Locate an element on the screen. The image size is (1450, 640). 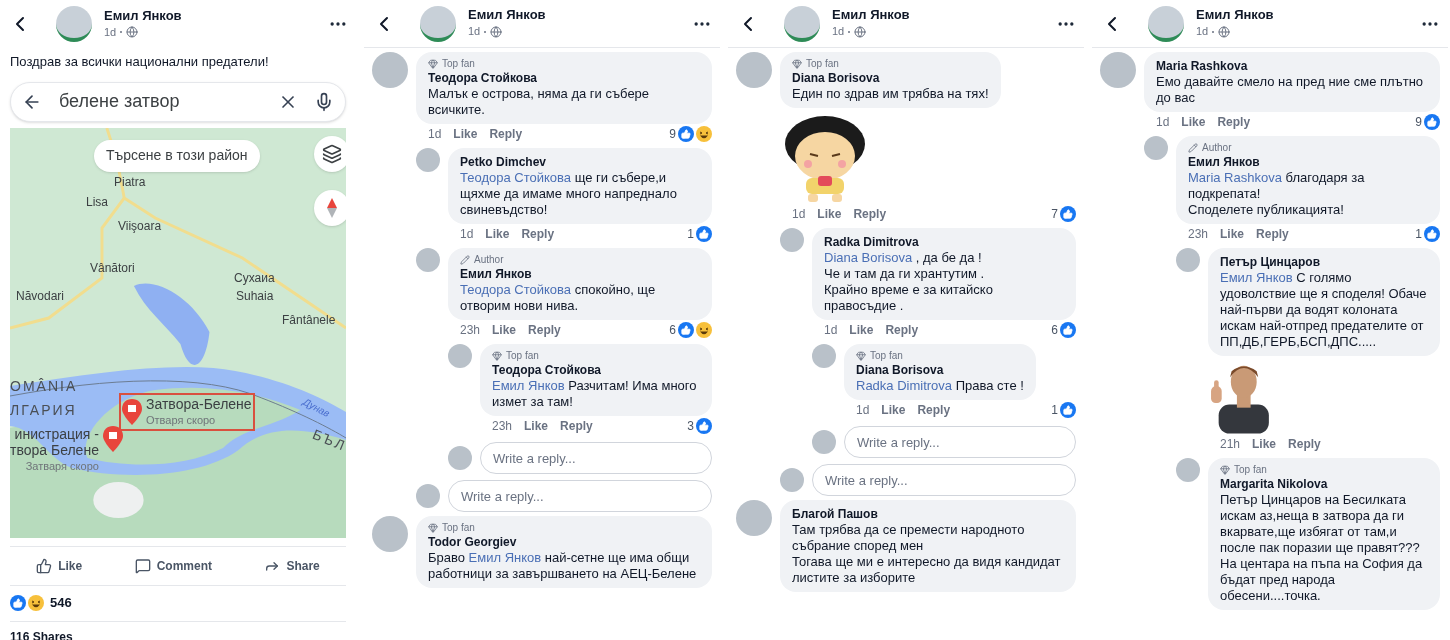
comment-text: Емил Янков Разчитам! Има много измет за там! is located at coordinates (595, 394).